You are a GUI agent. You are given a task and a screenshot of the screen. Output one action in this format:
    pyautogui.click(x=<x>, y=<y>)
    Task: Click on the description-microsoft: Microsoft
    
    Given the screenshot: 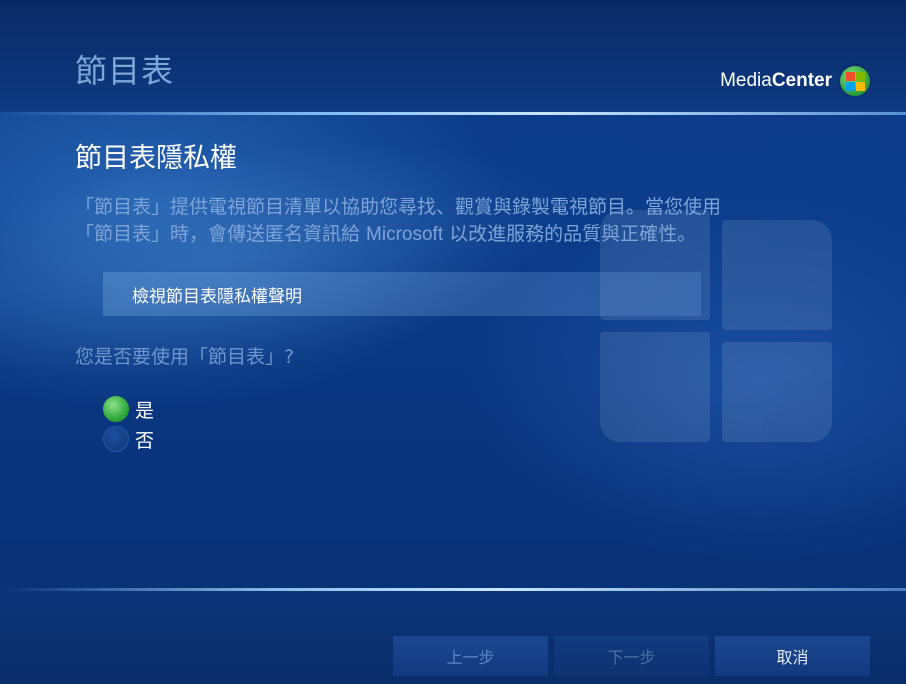 What is the action you would take?
    pyautogui.click(x=405, y=234)
    